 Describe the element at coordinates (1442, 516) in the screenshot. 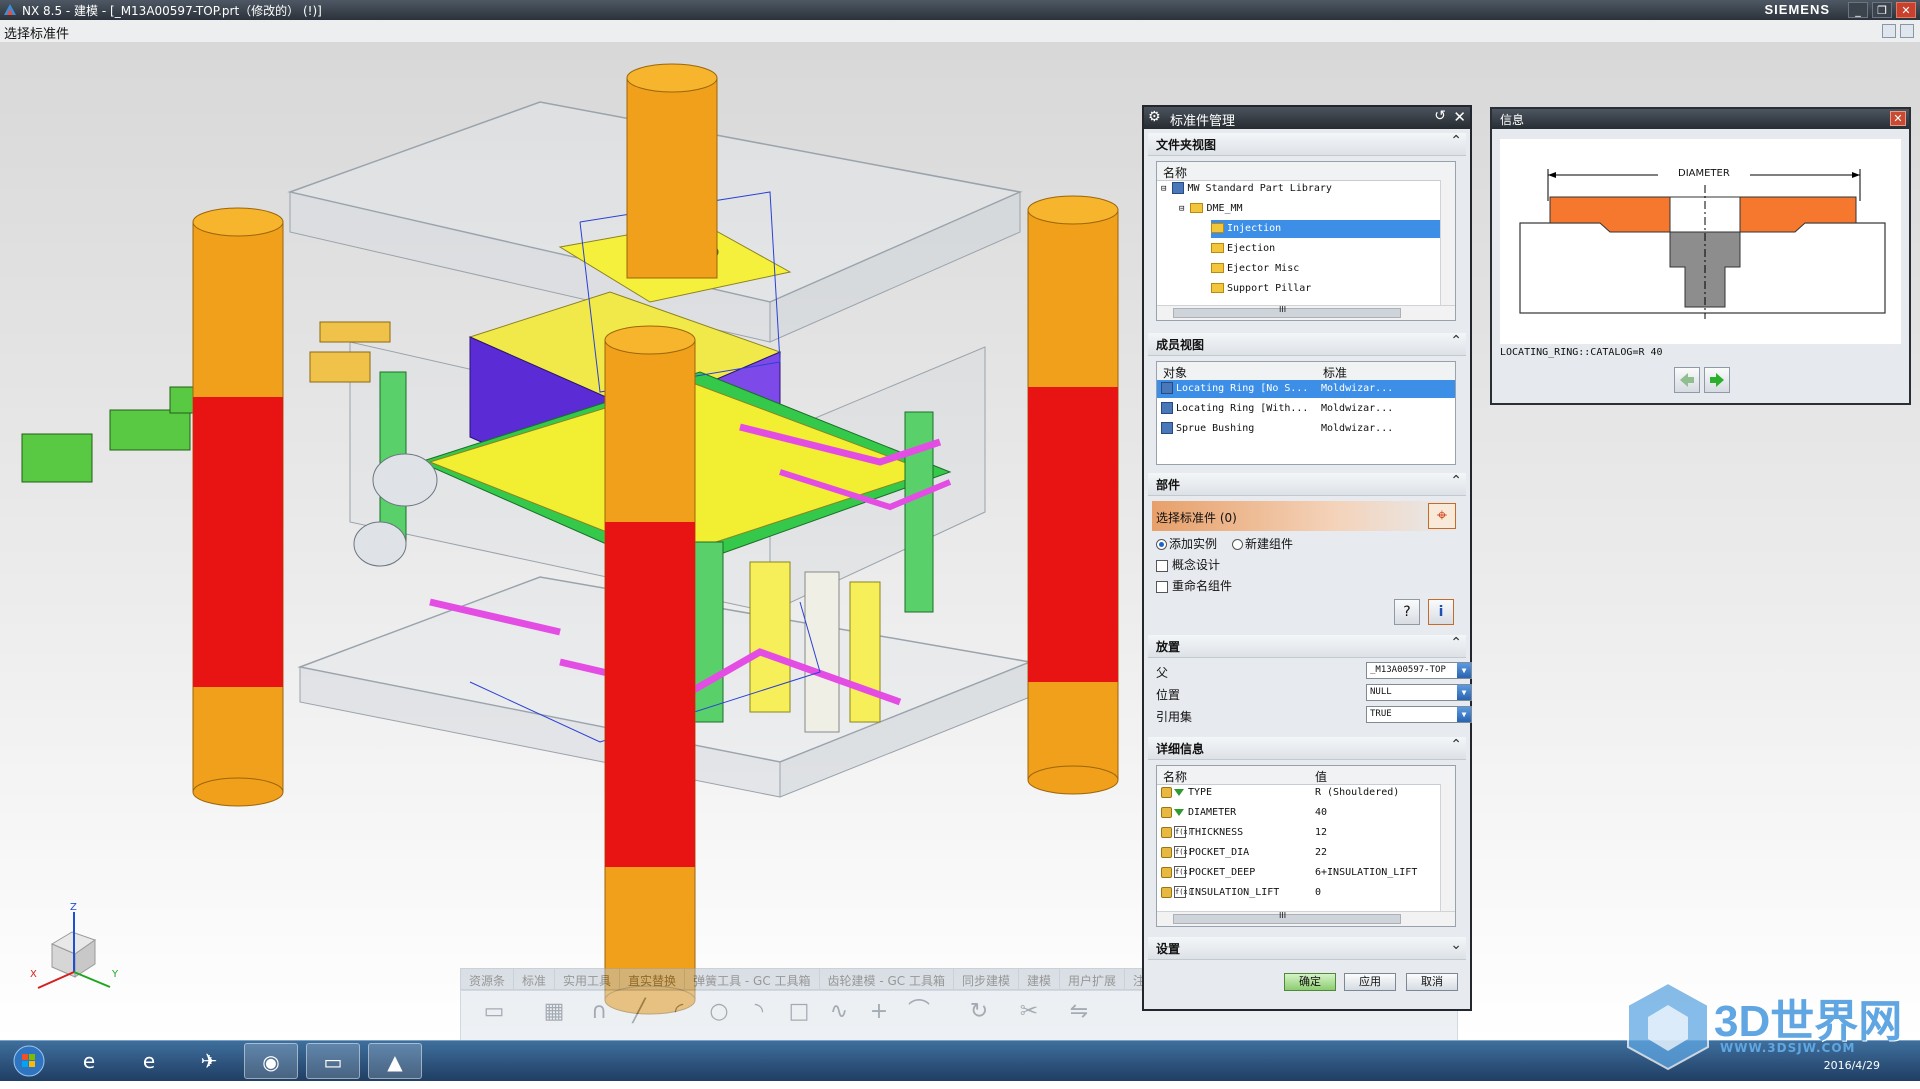

I see `crosshair-select-icon: ⌖` at that location.